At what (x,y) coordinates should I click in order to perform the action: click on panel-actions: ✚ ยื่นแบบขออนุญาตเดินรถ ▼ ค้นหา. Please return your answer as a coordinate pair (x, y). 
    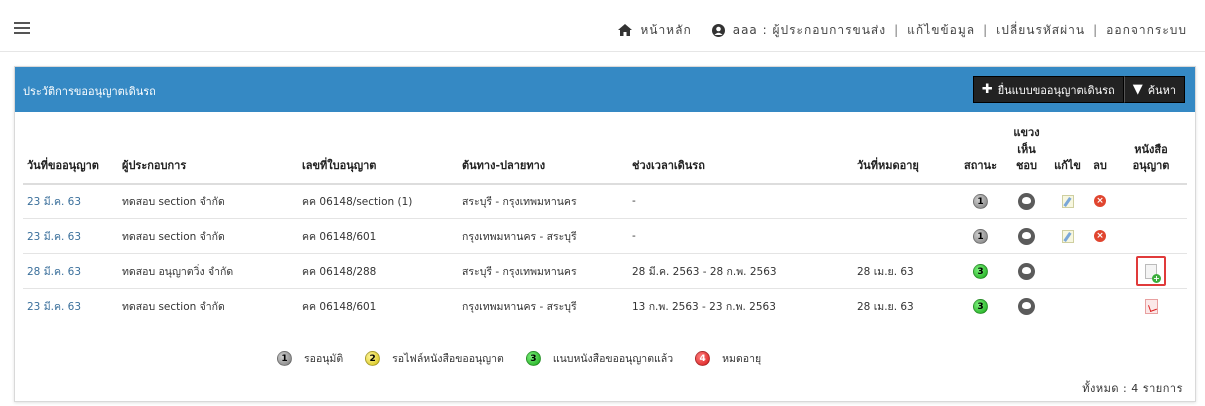
    Looking at the image, I should click on (1078, 89).